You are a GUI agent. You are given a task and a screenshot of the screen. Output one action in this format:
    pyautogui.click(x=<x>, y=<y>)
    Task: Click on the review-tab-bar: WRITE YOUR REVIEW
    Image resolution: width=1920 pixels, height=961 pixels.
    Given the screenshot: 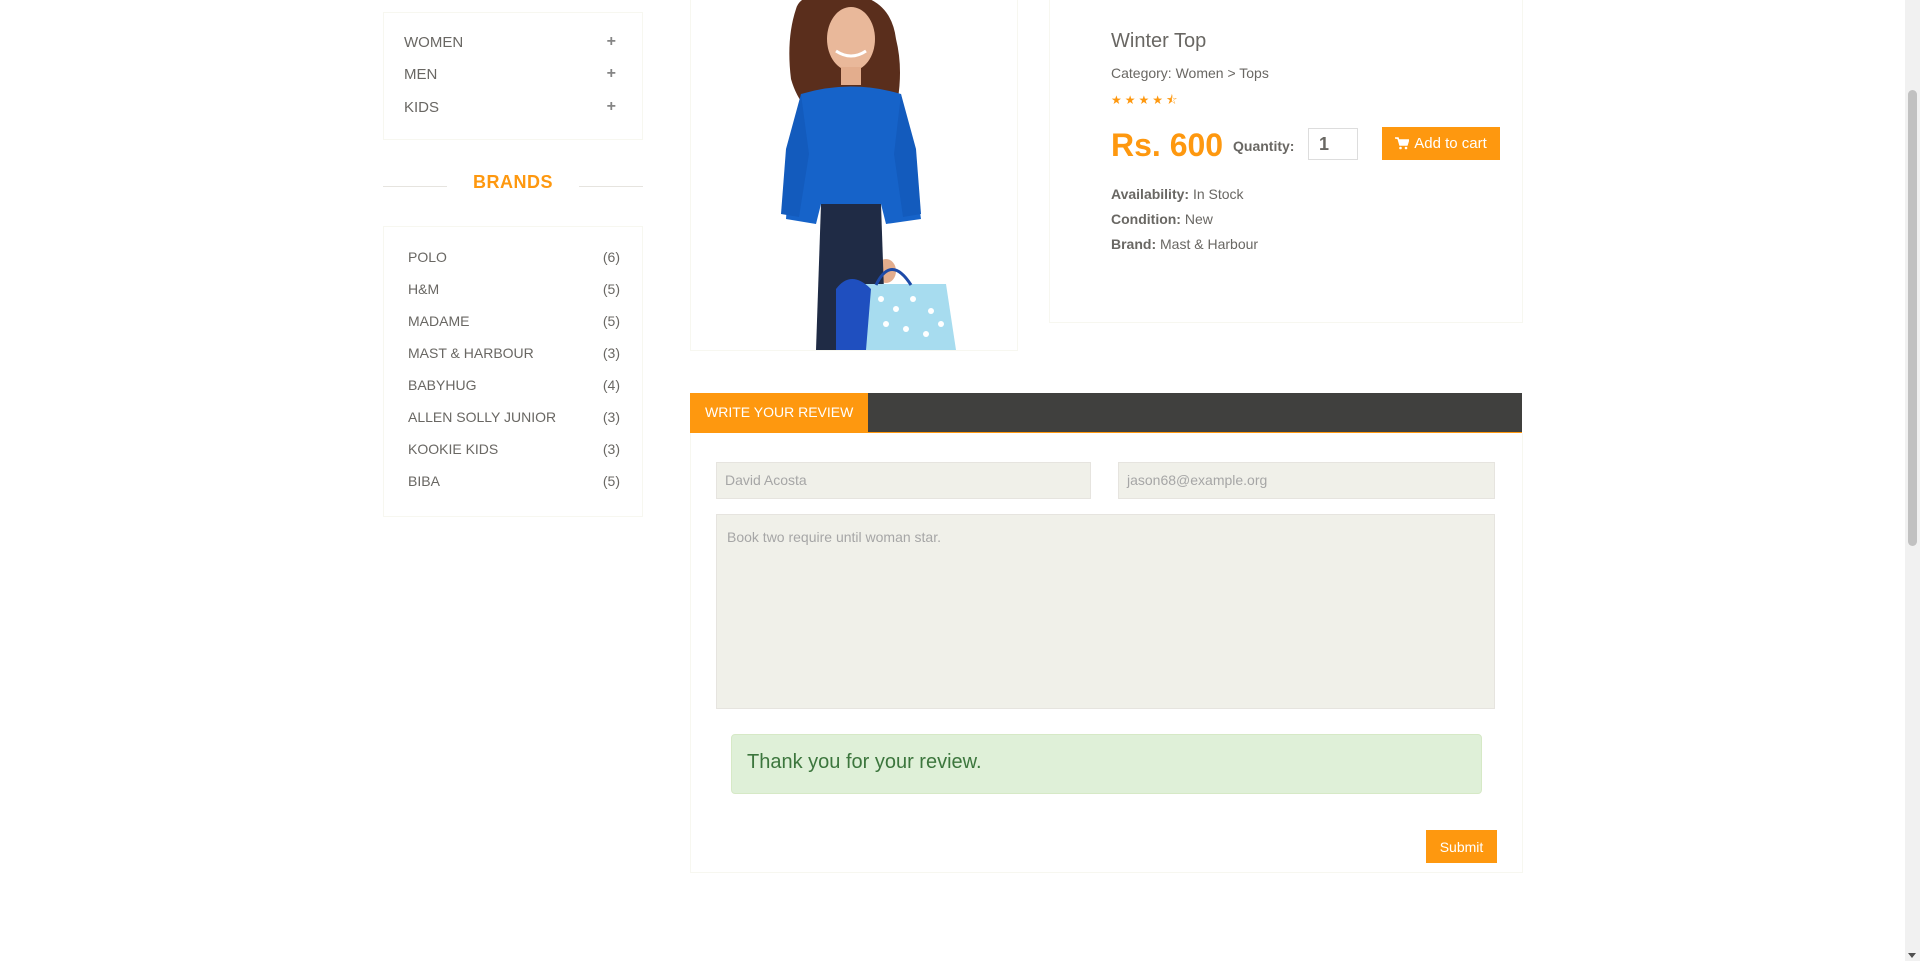 What is the action you would take?
    pyautogui.click(x=1106, y=413)
    